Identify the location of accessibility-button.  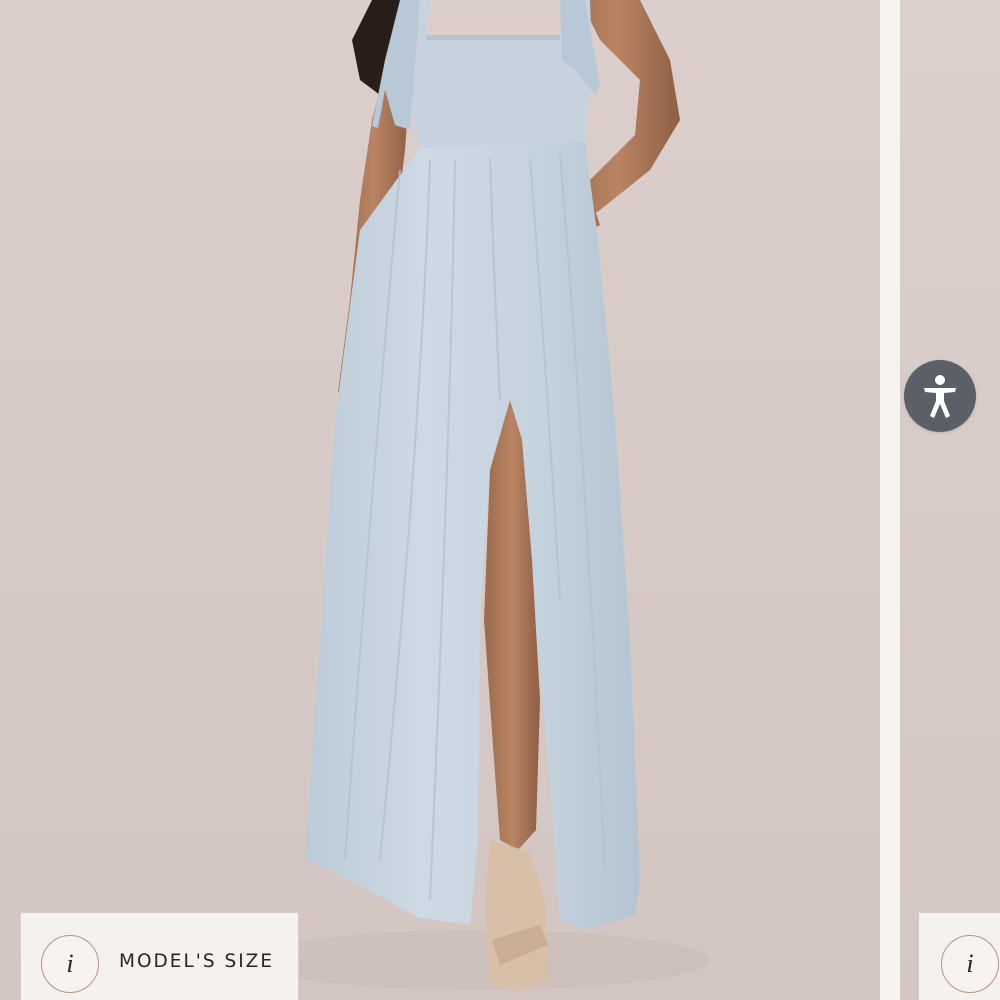
(940, 396).